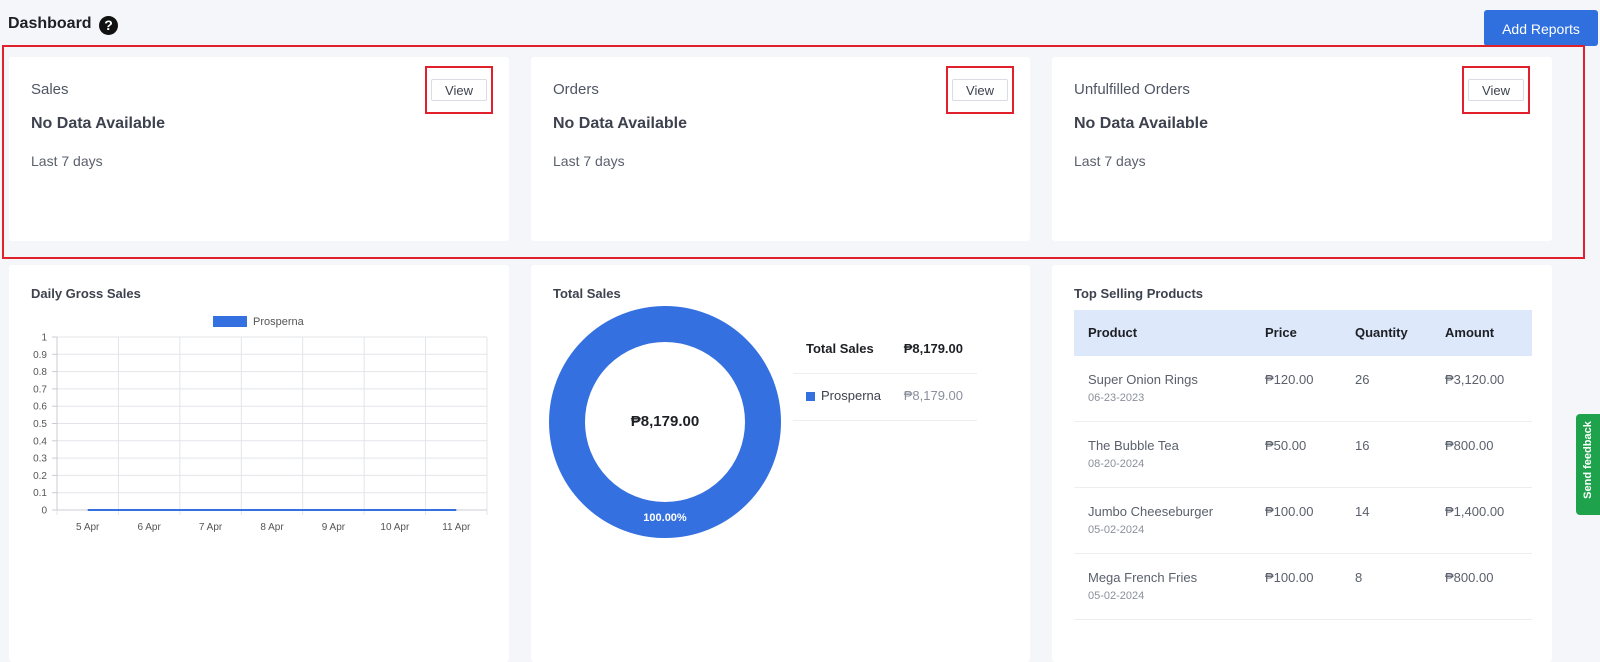 This screenshot has height=662, width=1600. I want to click on x-tick-label: 11 Apr, so click(456, 527).